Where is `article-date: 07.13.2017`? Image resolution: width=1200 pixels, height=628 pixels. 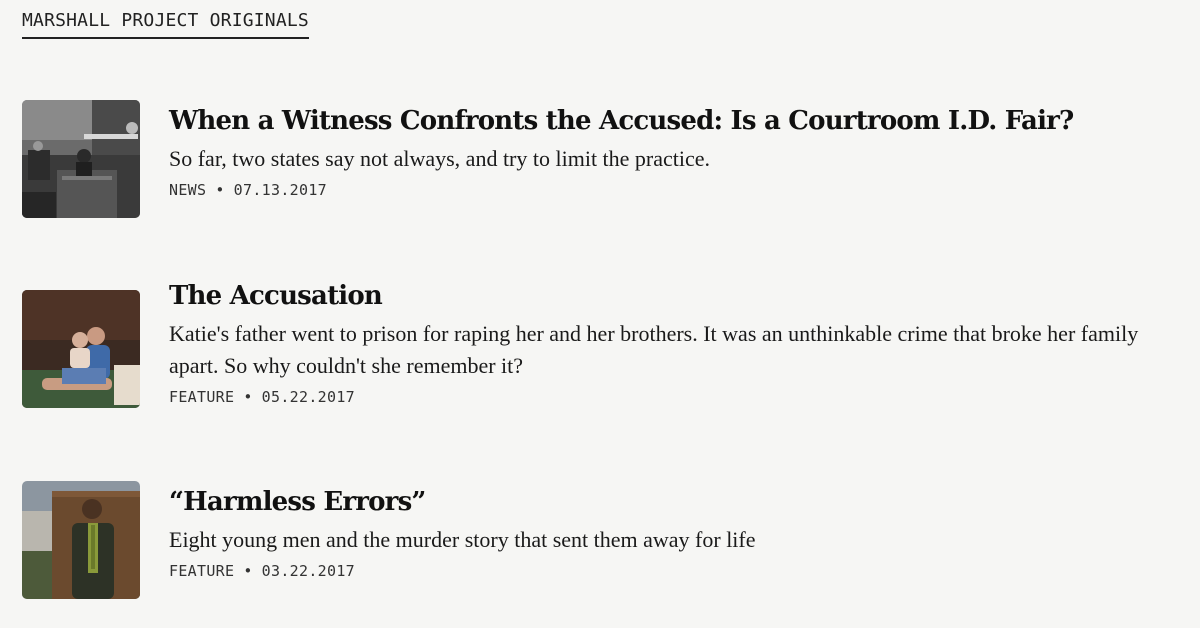
article-date: 07.13.2017 is located at coordinates (280, 190).